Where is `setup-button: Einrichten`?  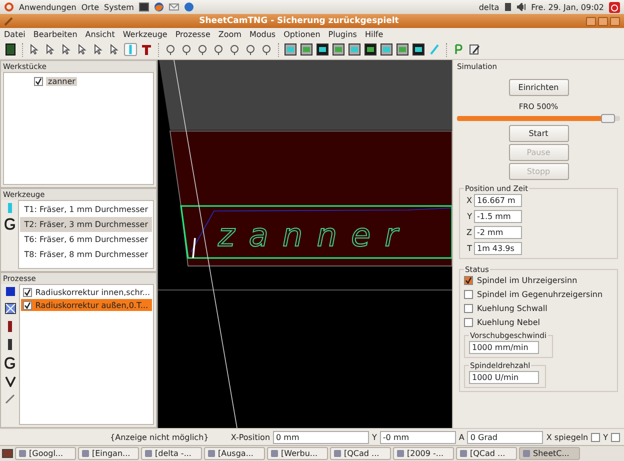
setup-button: Einrichten is located at coordinates (538, 87).